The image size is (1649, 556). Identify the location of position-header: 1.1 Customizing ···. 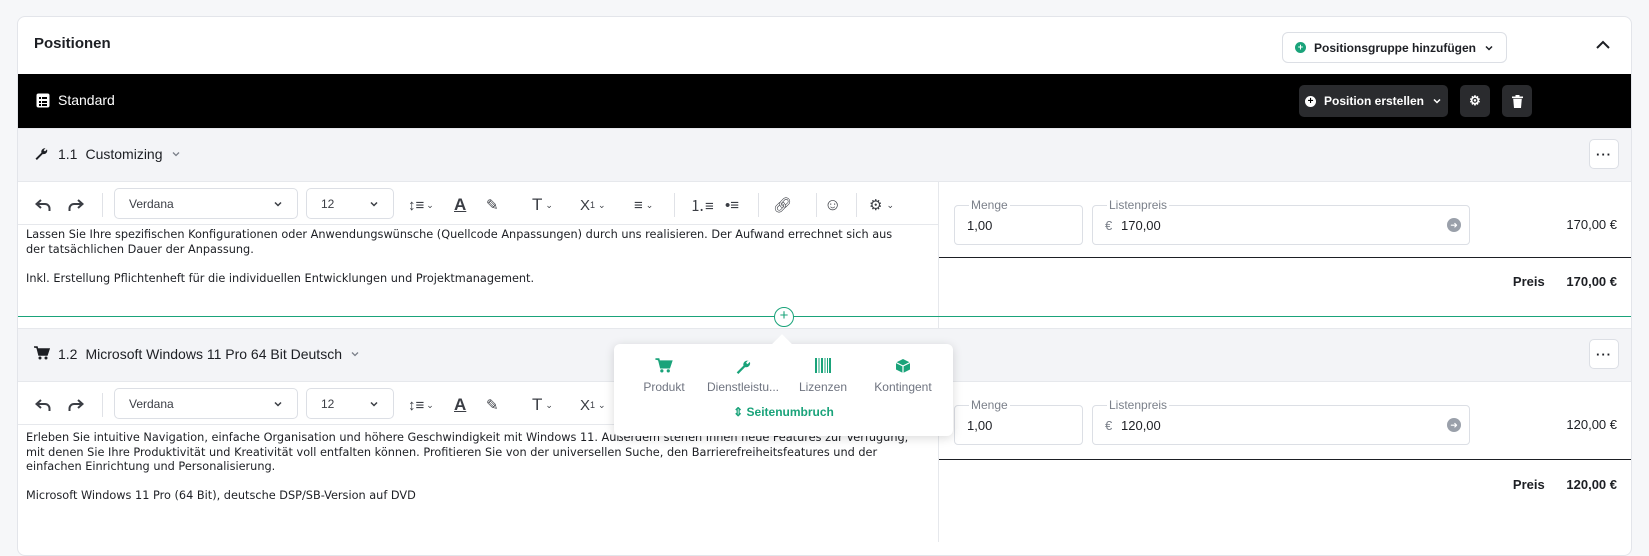
(824, 155).